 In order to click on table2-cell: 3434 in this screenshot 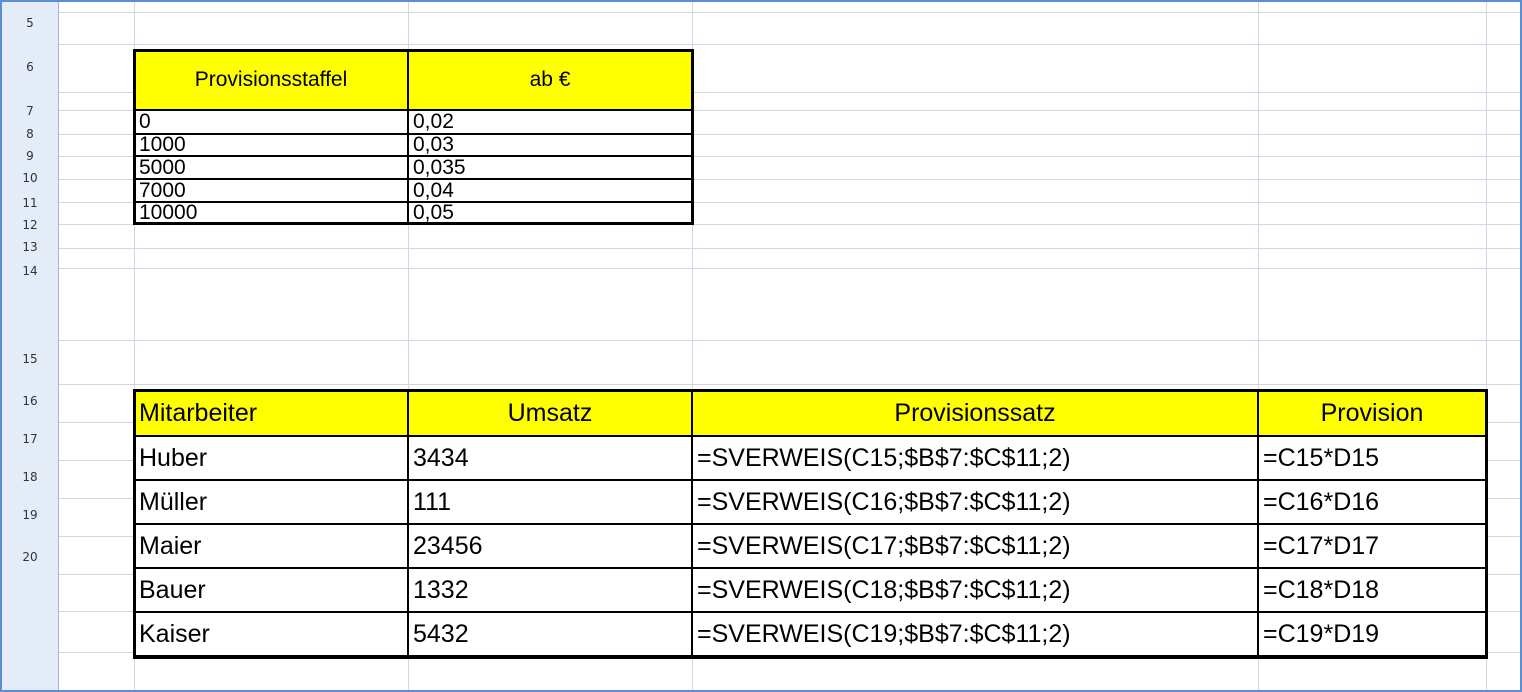, I will do `click(550, 458)`.